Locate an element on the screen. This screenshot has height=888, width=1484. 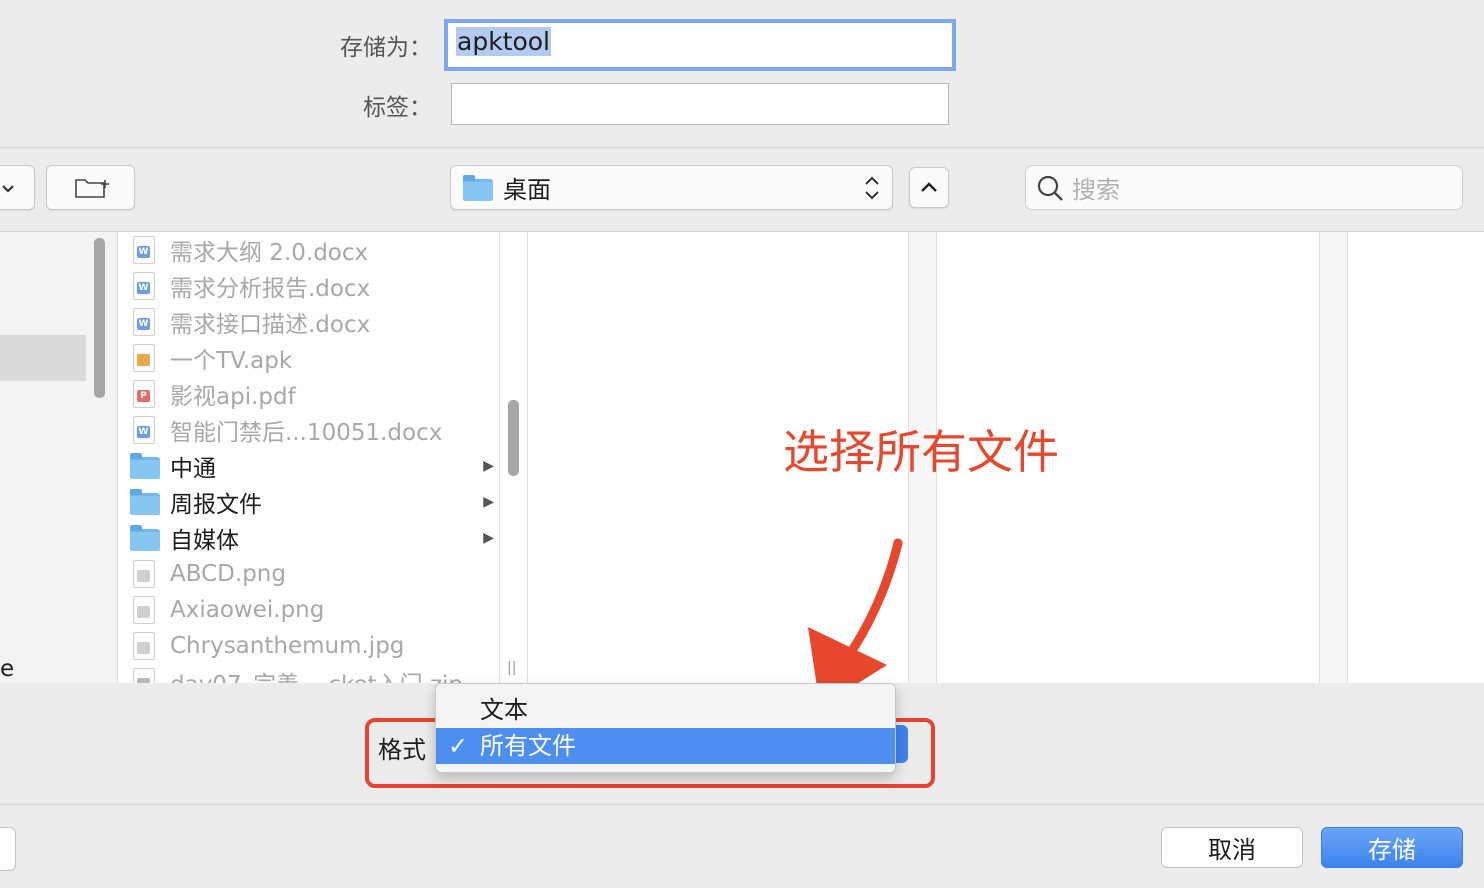
file-name: day07_完善....cket入门.zip is located at coordinates (316, 674).